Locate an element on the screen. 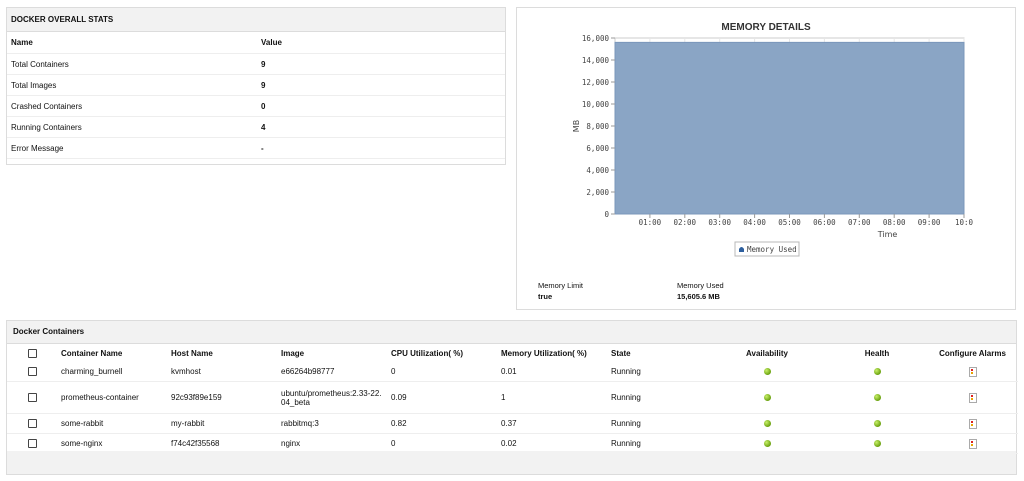 This screenshot has height=481, width=1024. y-tick-label: 6,000 is located at coordinates (597, 148).